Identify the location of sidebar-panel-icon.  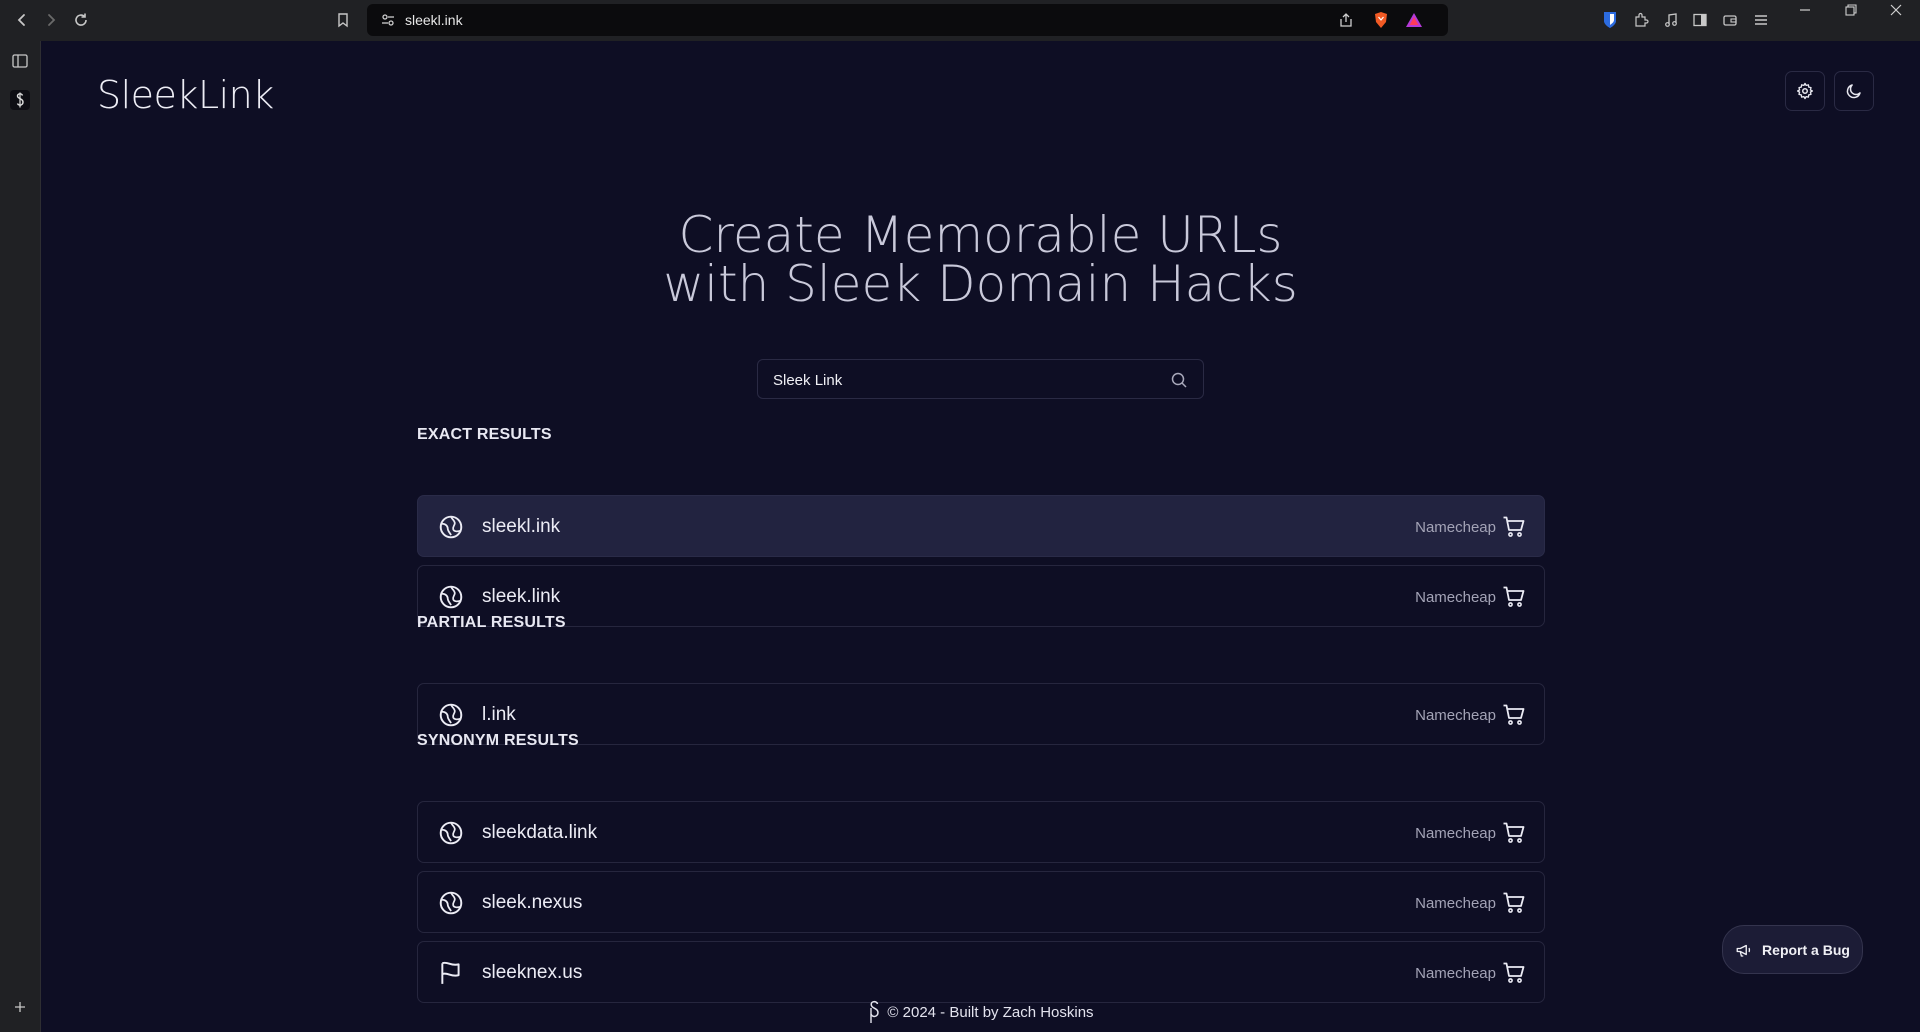
(20, 61).